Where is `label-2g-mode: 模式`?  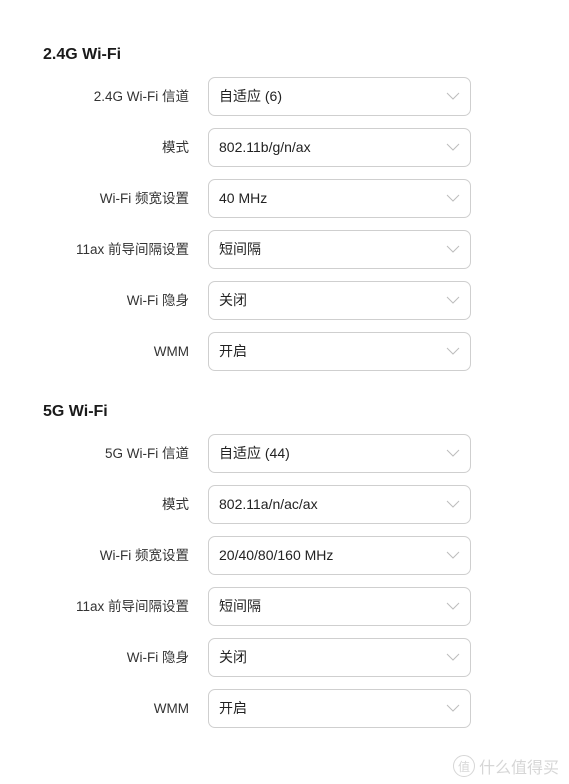
label-2g-mode: 模式 is located at coordinates (175, 147).